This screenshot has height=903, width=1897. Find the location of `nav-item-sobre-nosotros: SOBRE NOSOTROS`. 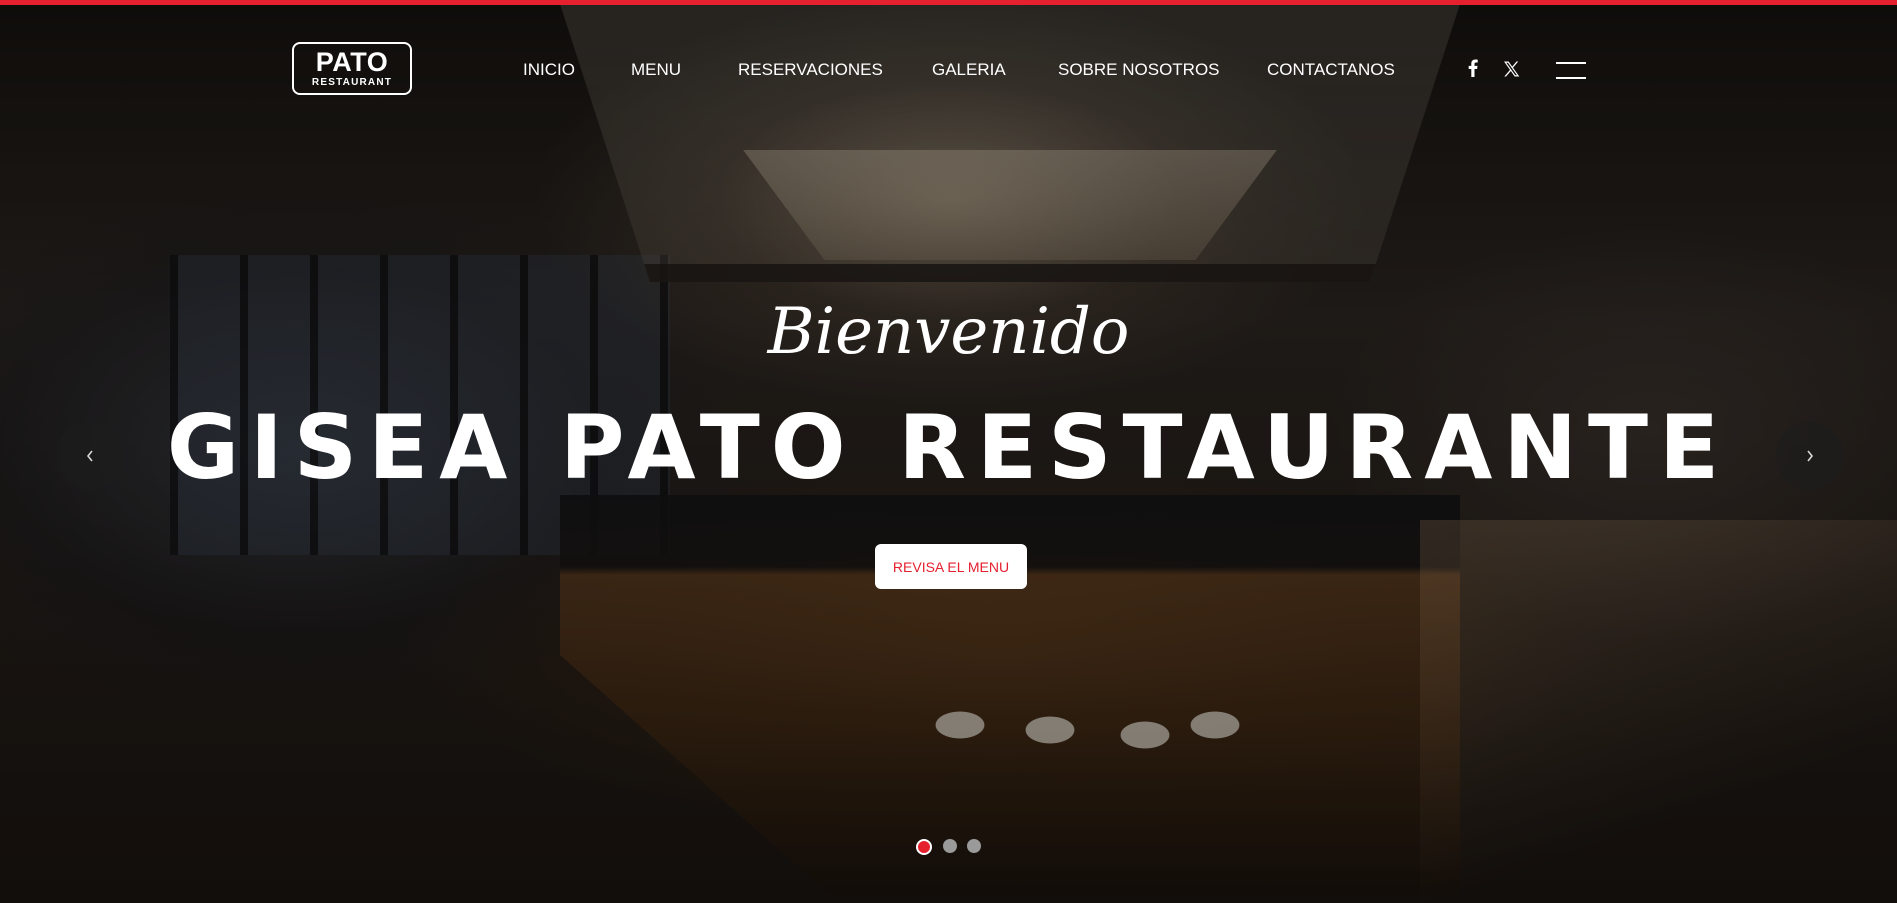

nav-item-sobre-nosotros: SOBRE NOSOTROS is located at coordinates (1139, 70).